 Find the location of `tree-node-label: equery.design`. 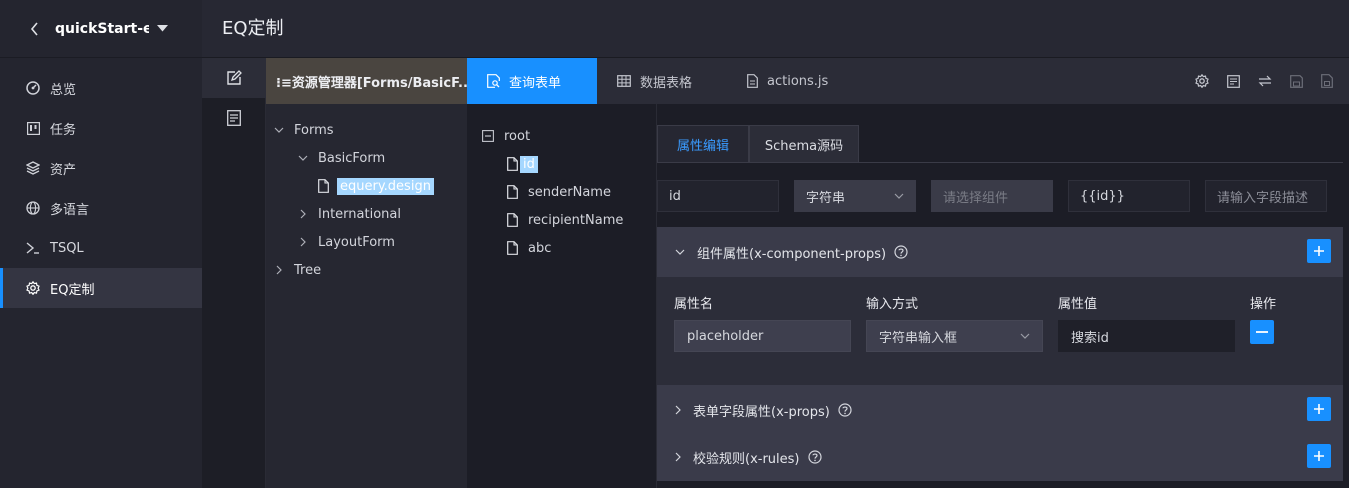

tree-node-label: equery.design is located at coordinates (385, 186).